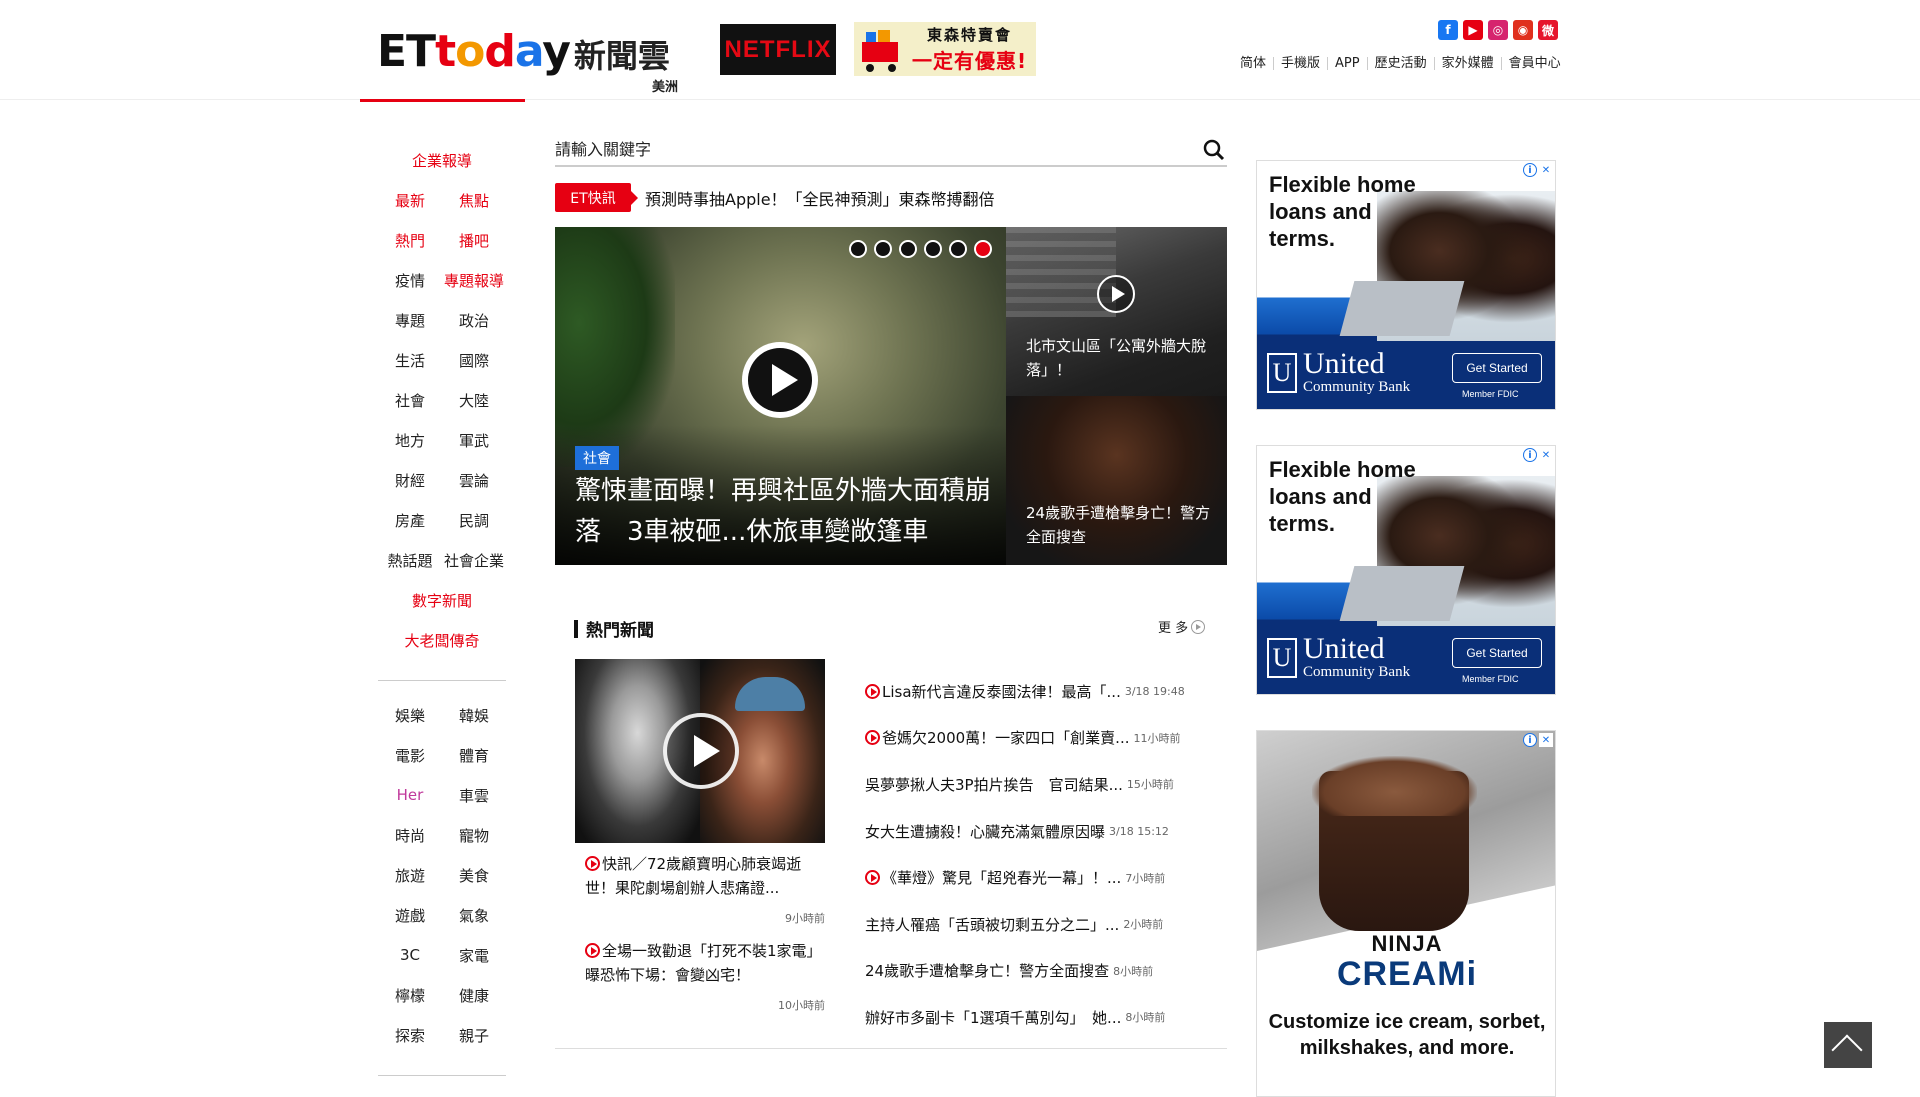 The image size is (1920, 1097). Describe the element at coordinates (1032, 924) in the screenshot. I see `hot-news-item: 主持人罹癌「舌頭被切剩五分之二」... 2小時前` at that location.